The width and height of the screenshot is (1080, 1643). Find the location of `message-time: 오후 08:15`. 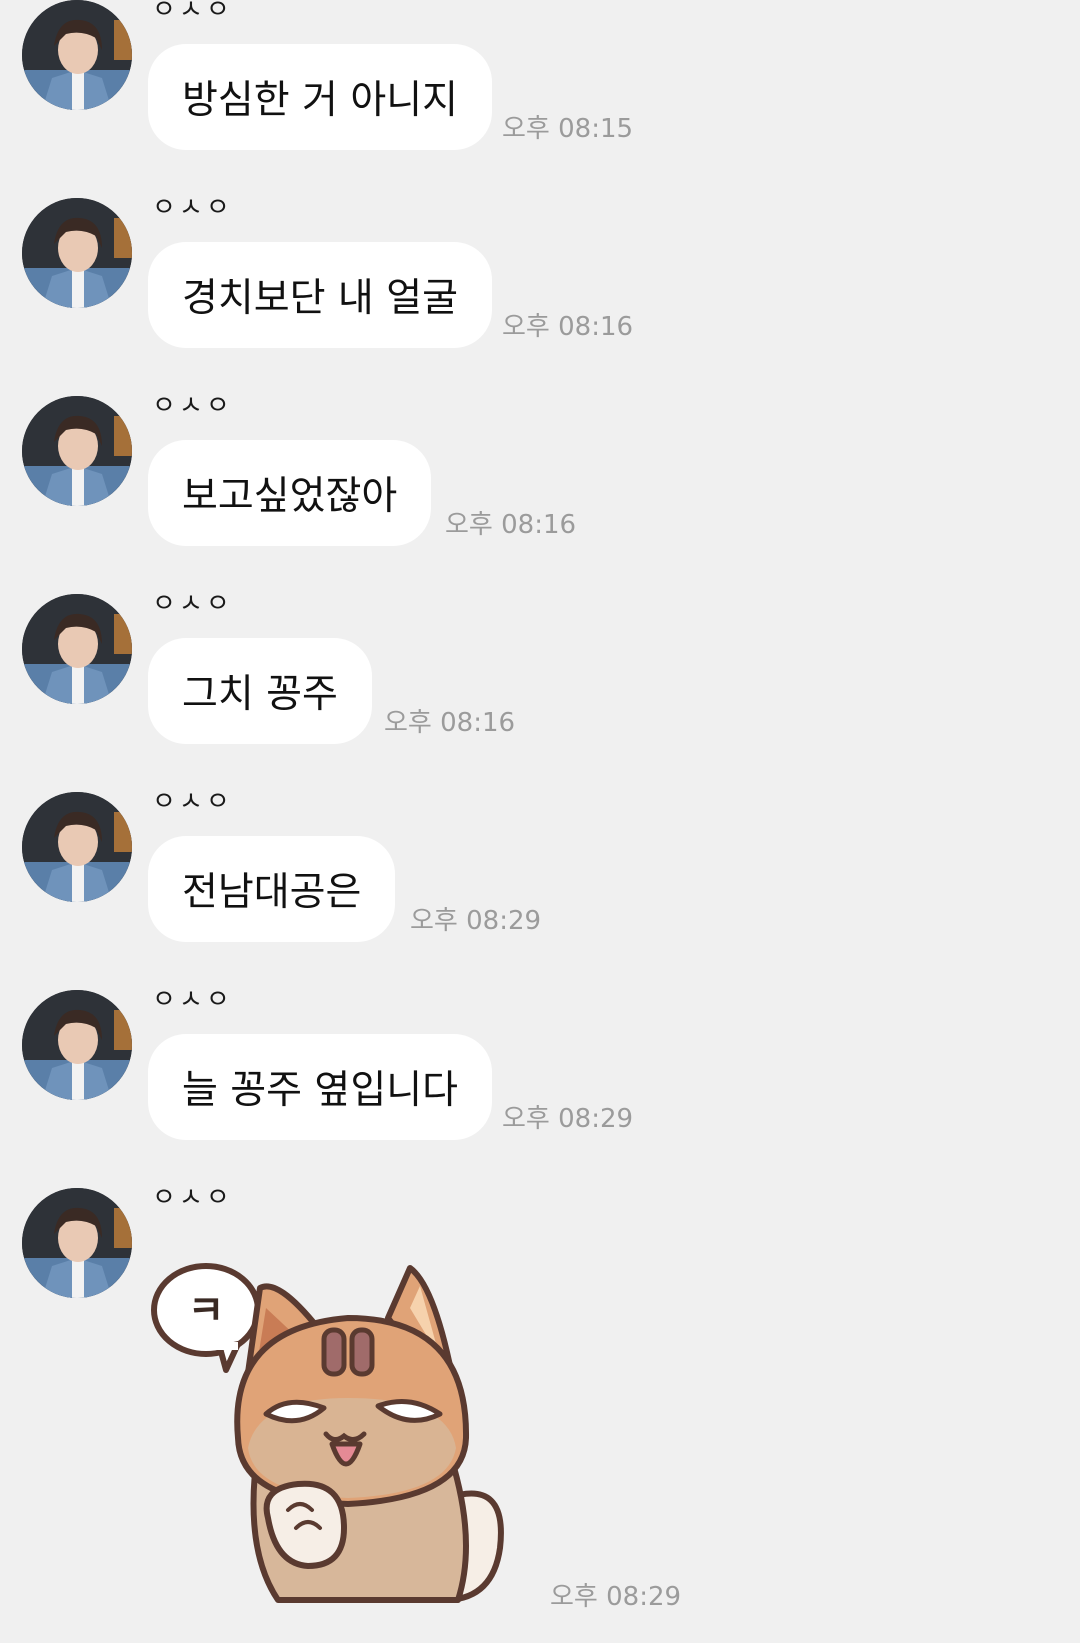

message-time: 오후 08:15 is located at coordinates (568, 129).